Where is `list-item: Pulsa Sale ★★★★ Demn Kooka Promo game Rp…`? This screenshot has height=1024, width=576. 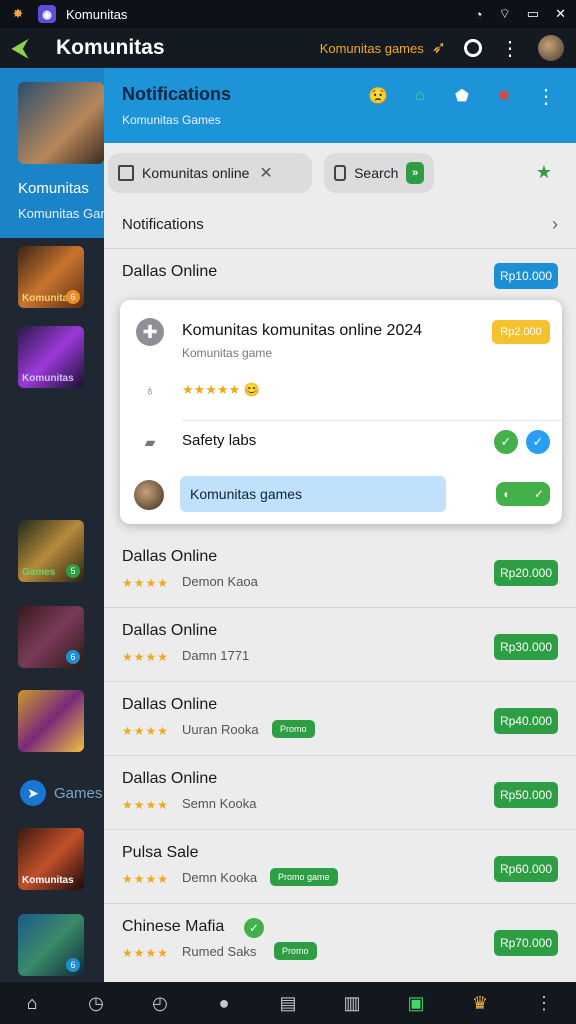 list-item: Pulsa Sale ★★★★ Demn Kooka Promo game Rp… is located at coordinates (340, 867).